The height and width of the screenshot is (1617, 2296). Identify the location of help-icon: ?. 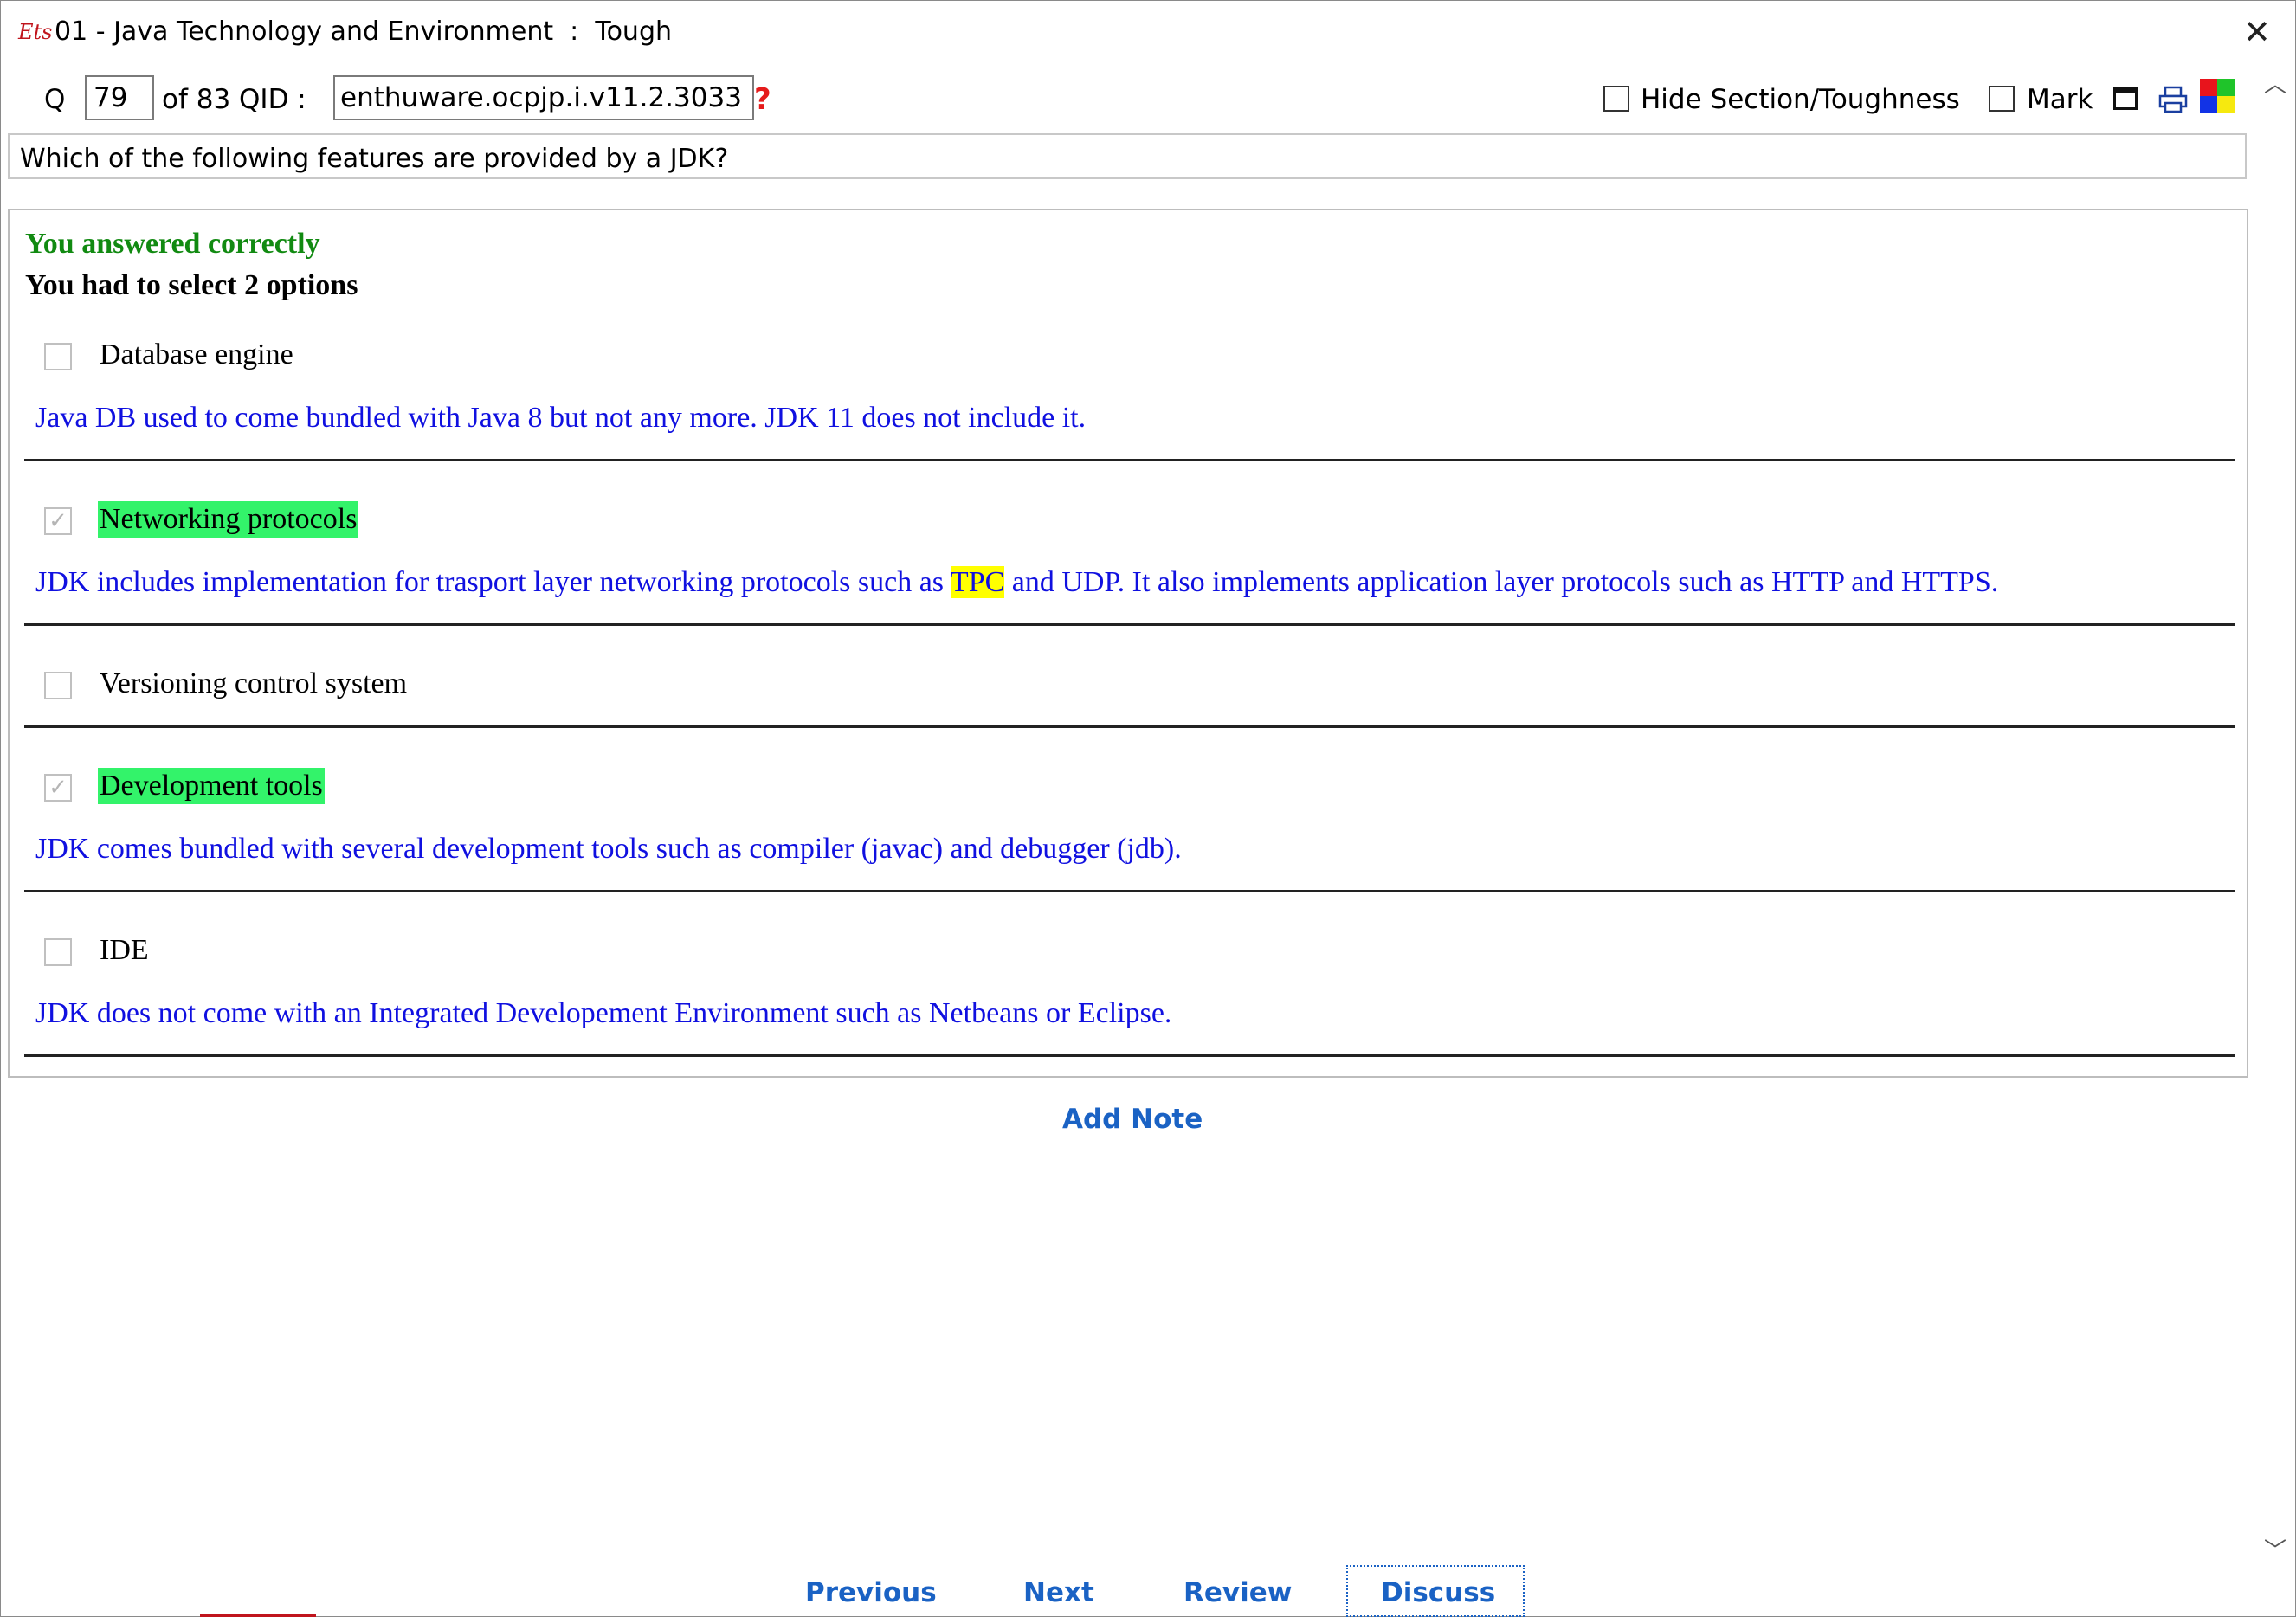
(762, 99).